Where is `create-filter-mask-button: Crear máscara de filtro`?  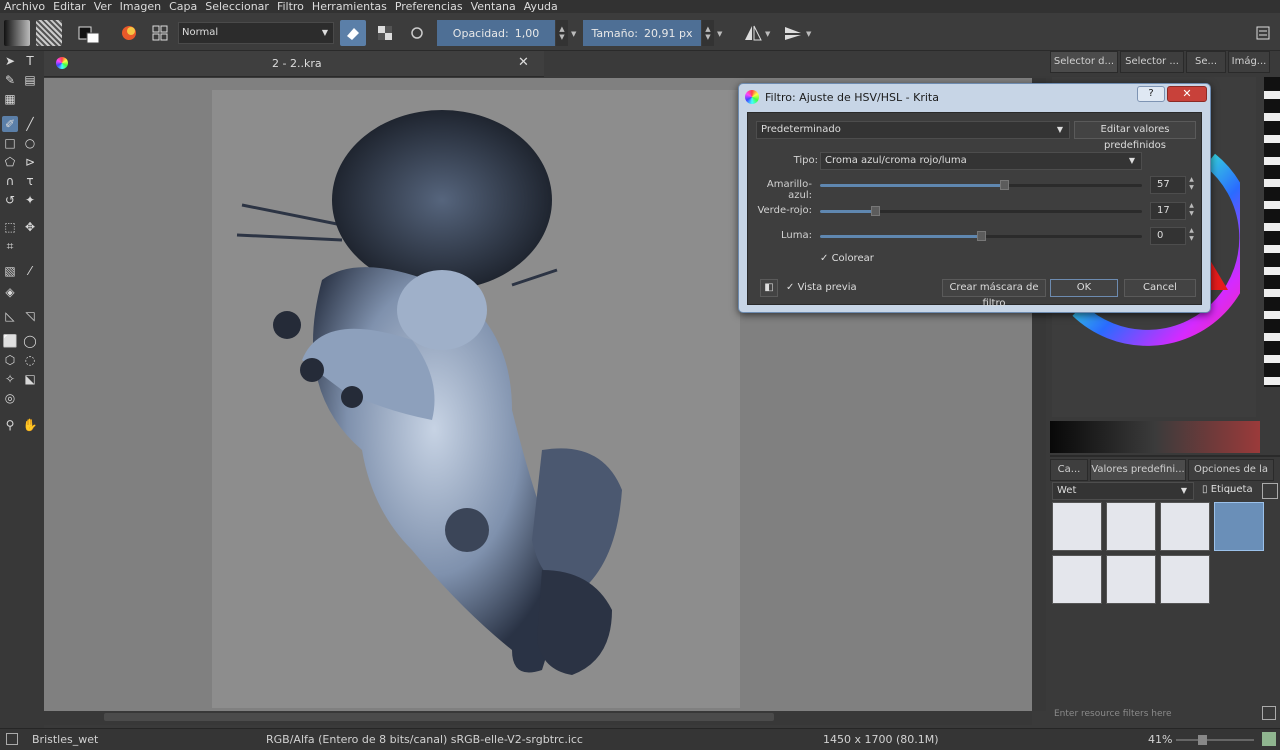 create-filter-mask-button: Crear máscara de filtro is located at coordinates (994, 294).